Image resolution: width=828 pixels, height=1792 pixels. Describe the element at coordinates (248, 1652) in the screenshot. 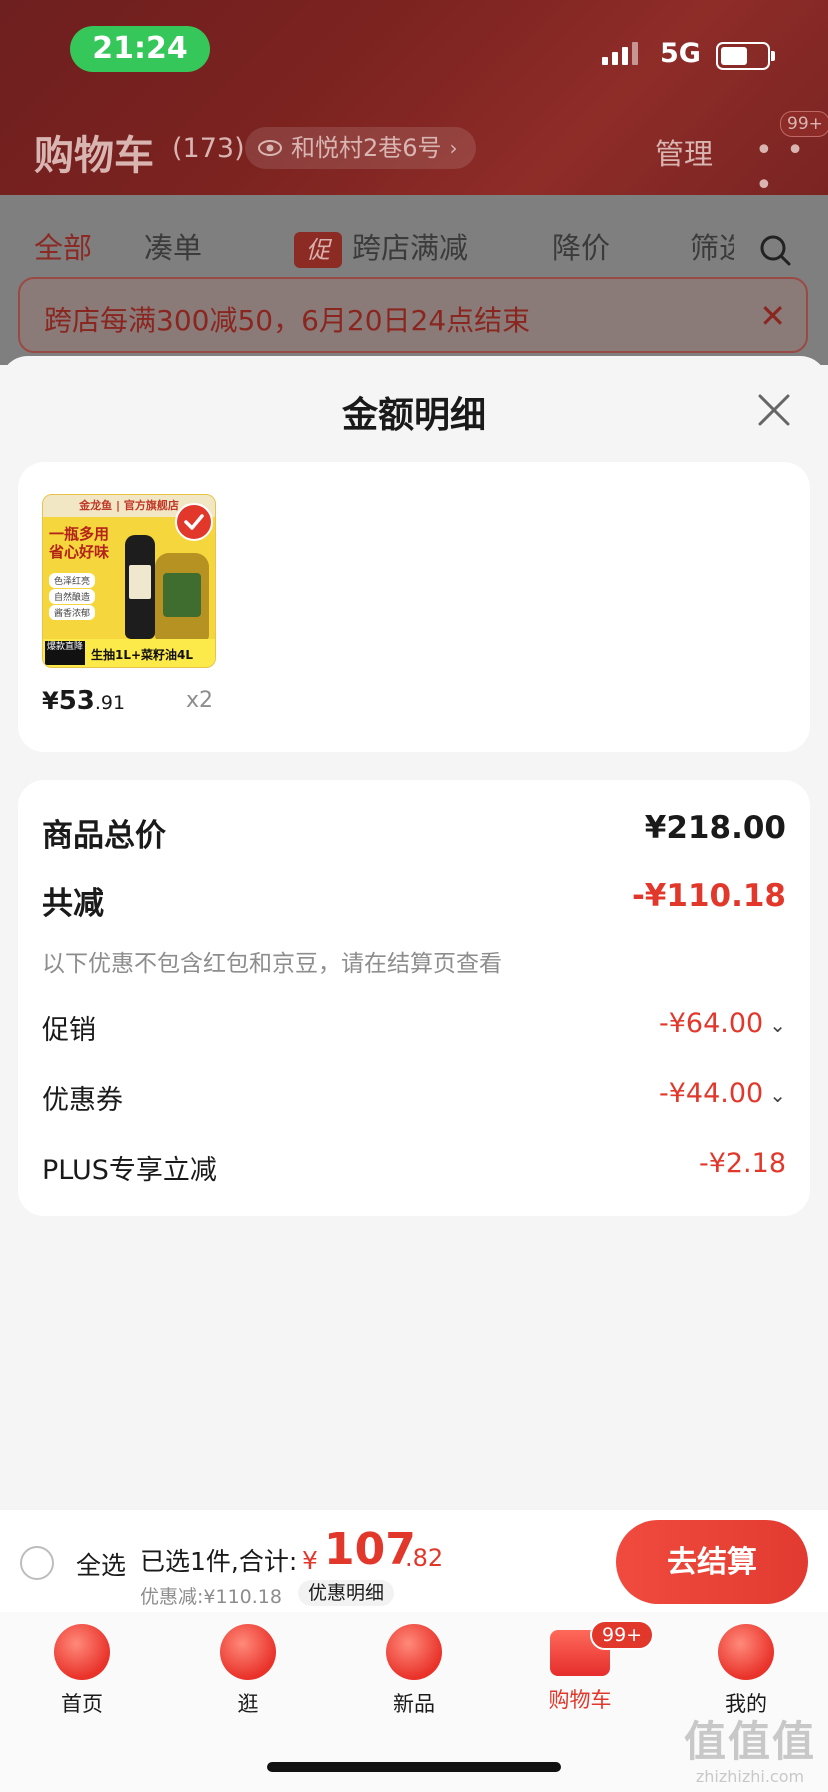

I see `browse-icon` at that location.